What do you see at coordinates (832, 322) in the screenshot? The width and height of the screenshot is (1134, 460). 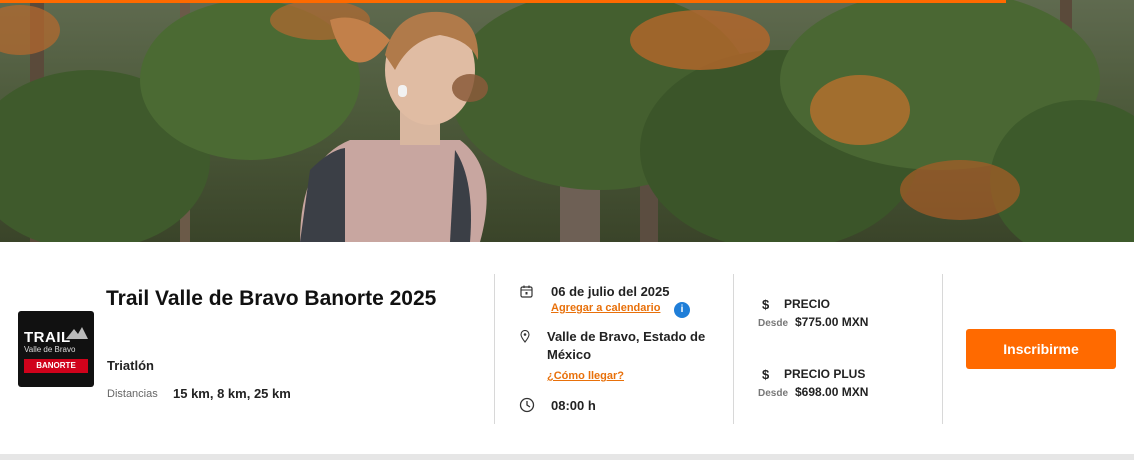 I see `price-value: $775.00 MXN` at bounding box center [832, 322].